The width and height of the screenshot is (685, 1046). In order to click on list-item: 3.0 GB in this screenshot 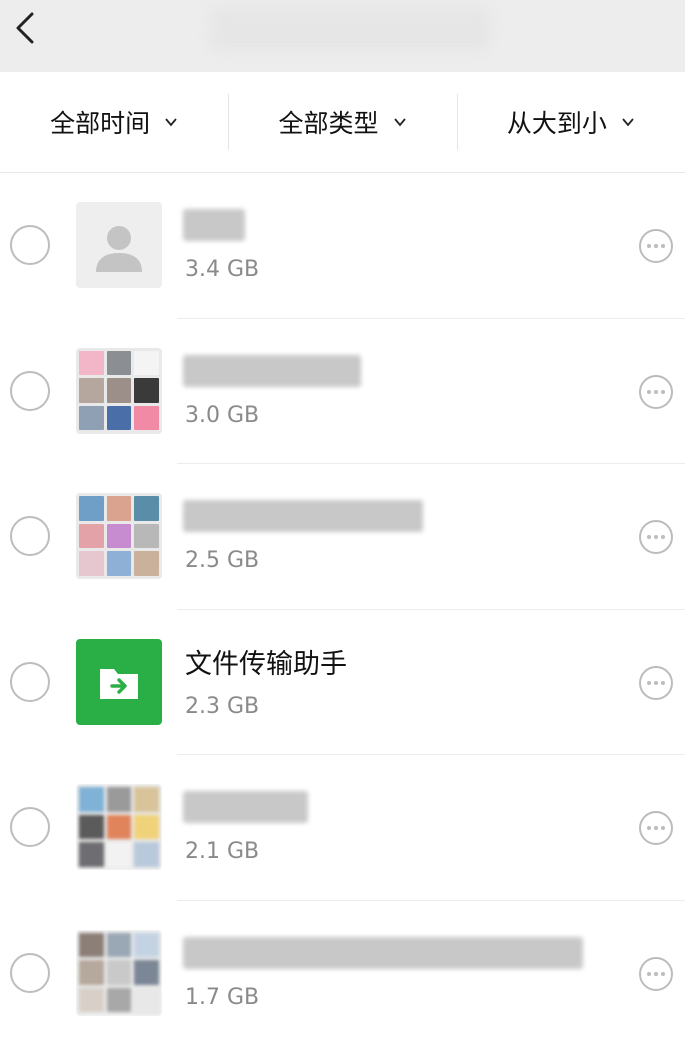, I will do `click(342, 392)`.